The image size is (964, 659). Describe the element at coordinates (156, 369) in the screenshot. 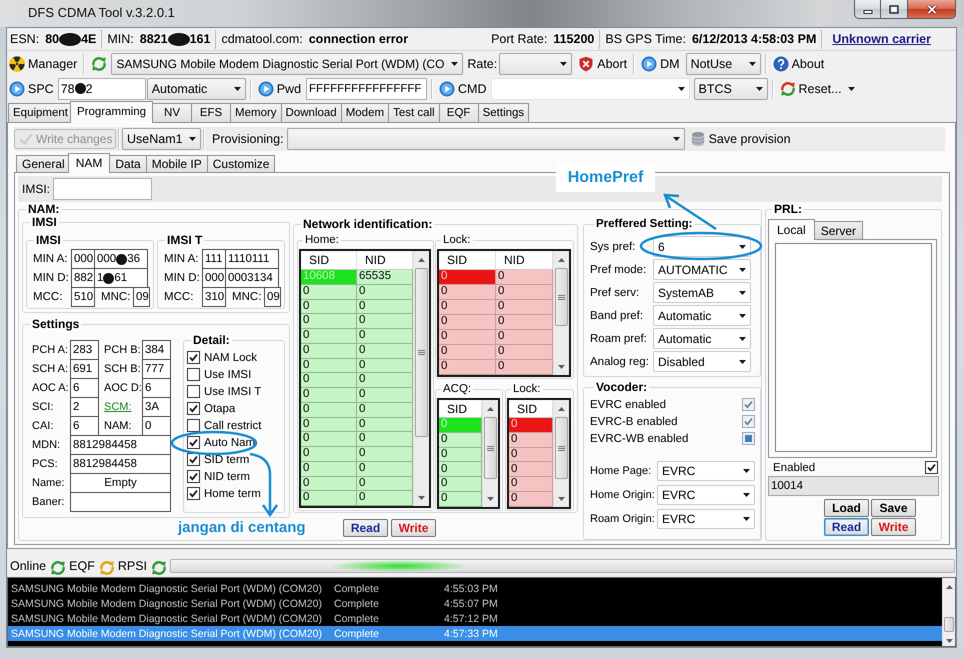

I see `input-field: 777` at that location.